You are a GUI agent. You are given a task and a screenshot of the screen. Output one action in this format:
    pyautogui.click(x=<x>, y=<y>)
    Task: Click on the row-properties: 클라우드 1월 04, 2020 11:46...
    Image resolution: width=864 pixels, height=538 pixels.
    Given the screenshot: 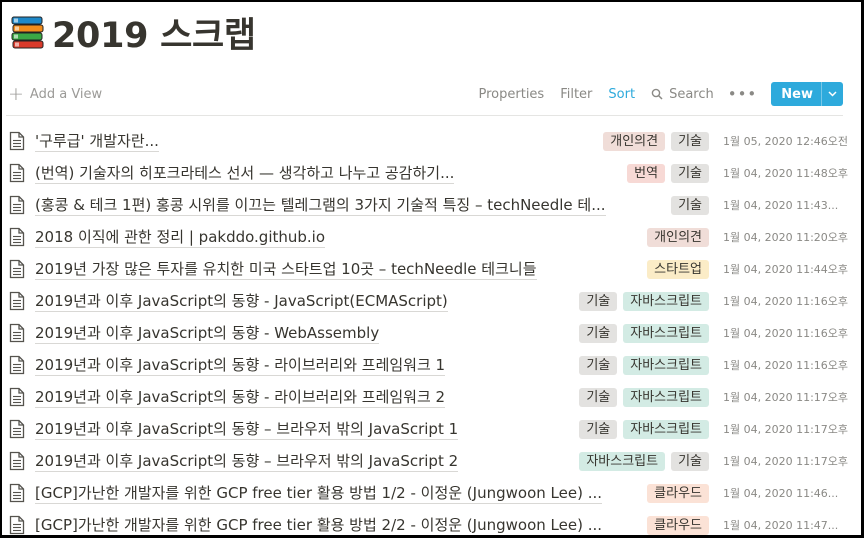 What is the action you would take?
    pyautogui.click(x=740, y=493)
    